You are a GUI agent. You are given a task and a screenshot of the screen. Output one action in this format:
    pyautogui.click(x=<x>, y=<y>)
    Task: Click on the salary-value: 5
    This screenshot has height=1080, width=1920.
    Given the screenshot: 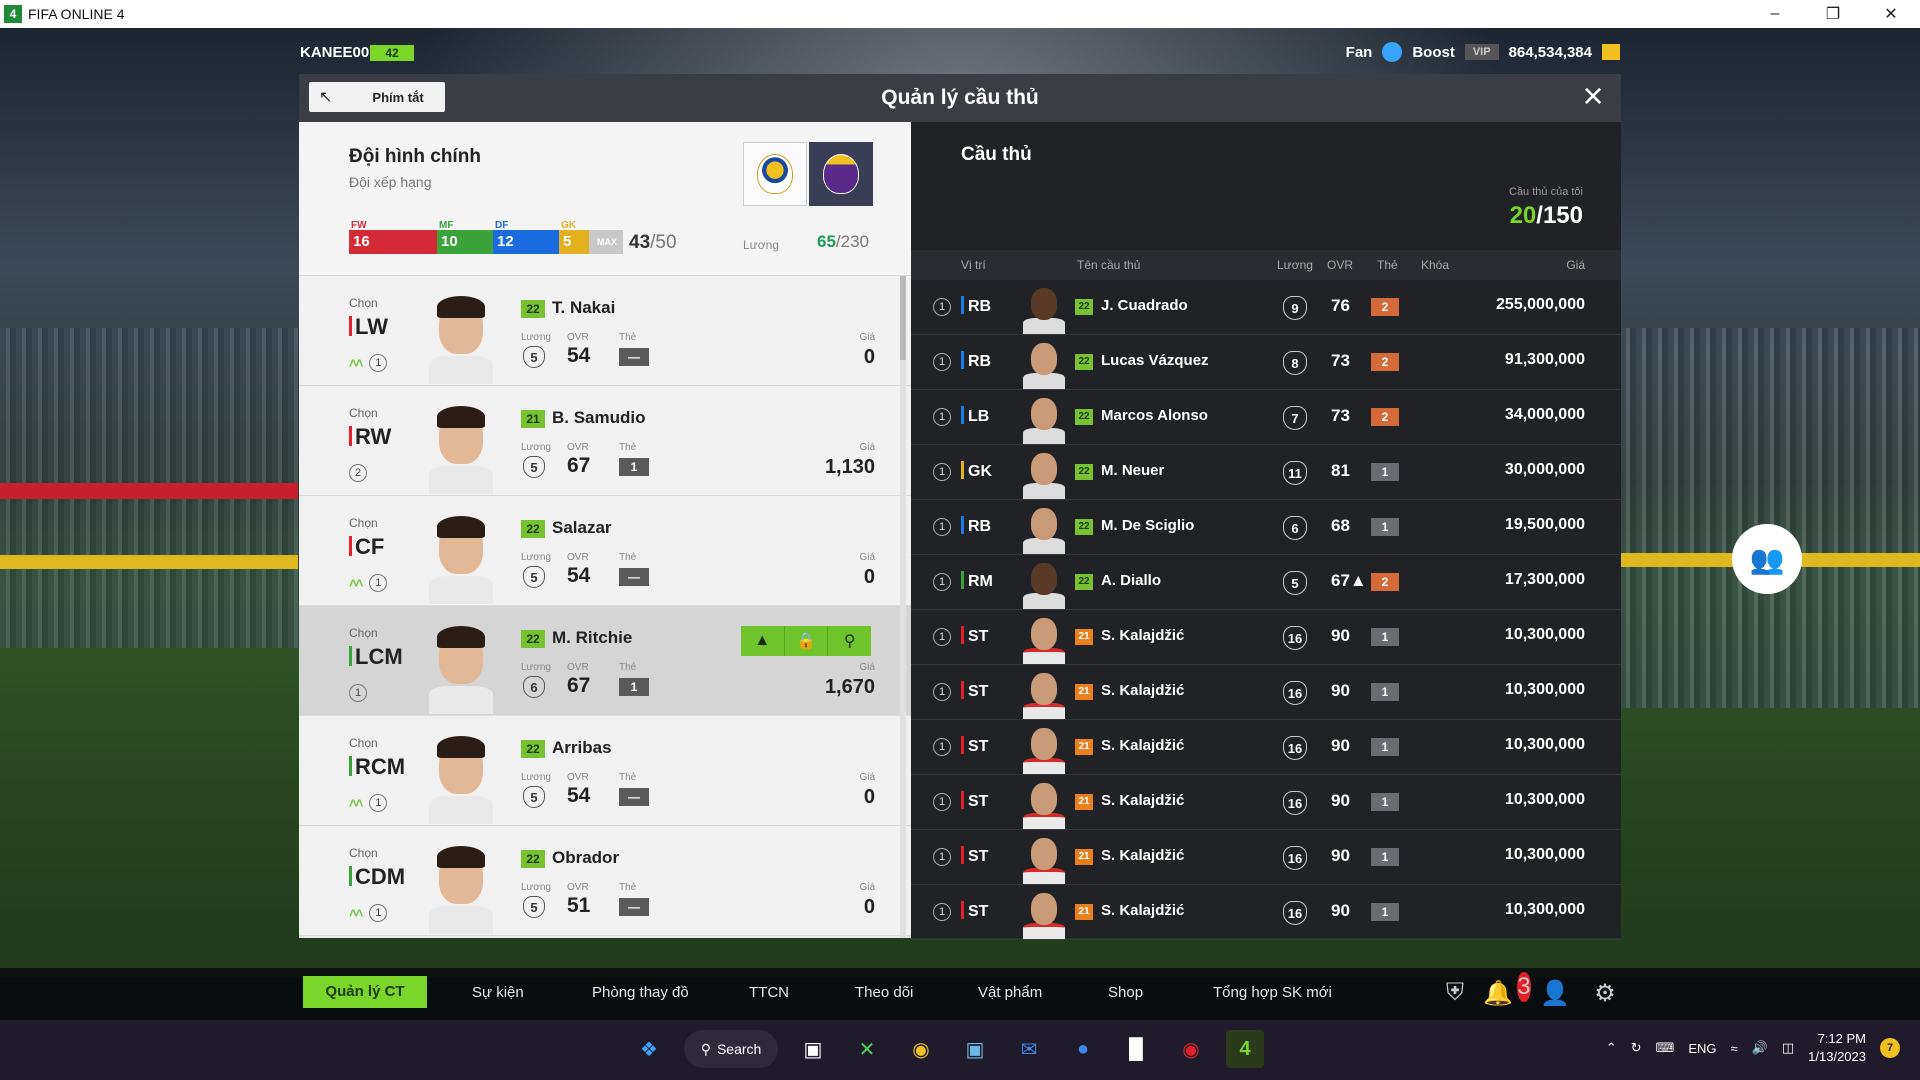 What is the action you would take?
    pyautogui.click(x=534, y=357)
    